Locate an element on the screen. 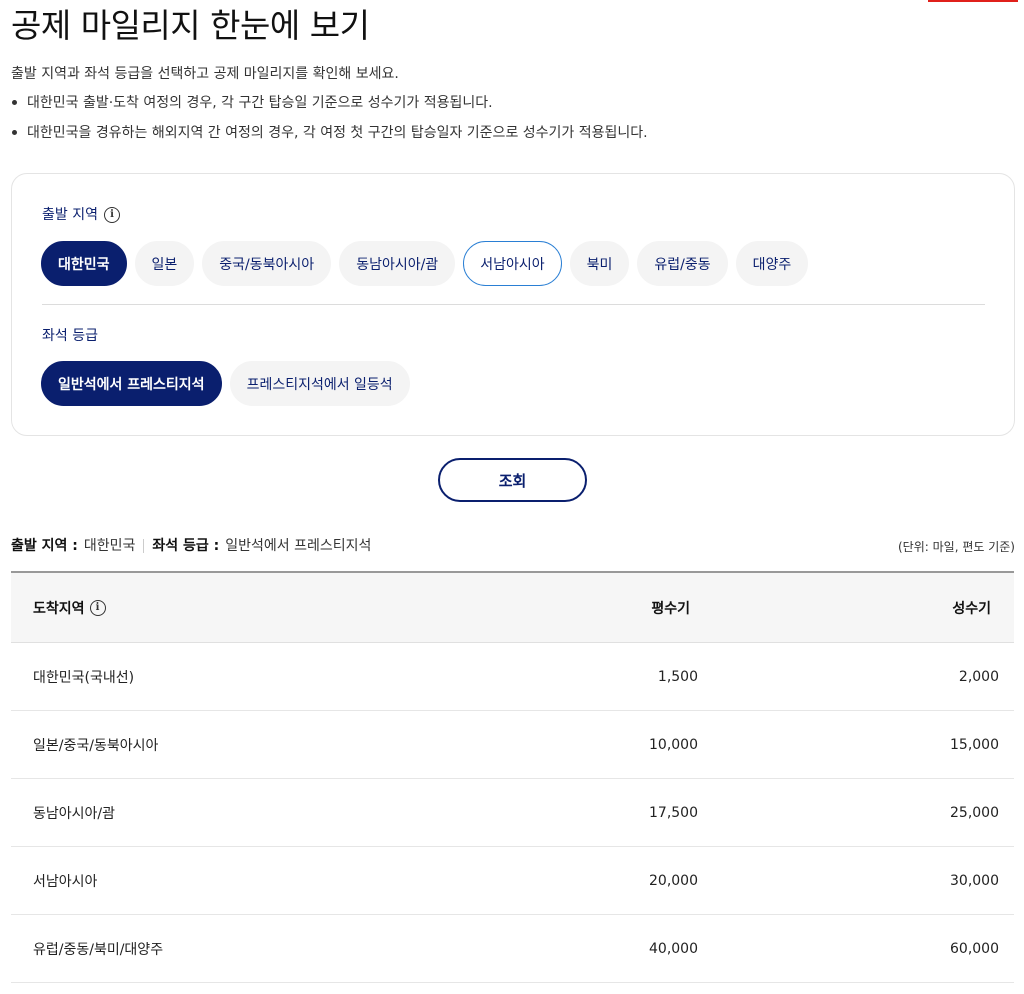 This screenshot has height=994, width=1024. unit-note: (단위: 마일, 편도 기준) is located at coordinates (956, 547).